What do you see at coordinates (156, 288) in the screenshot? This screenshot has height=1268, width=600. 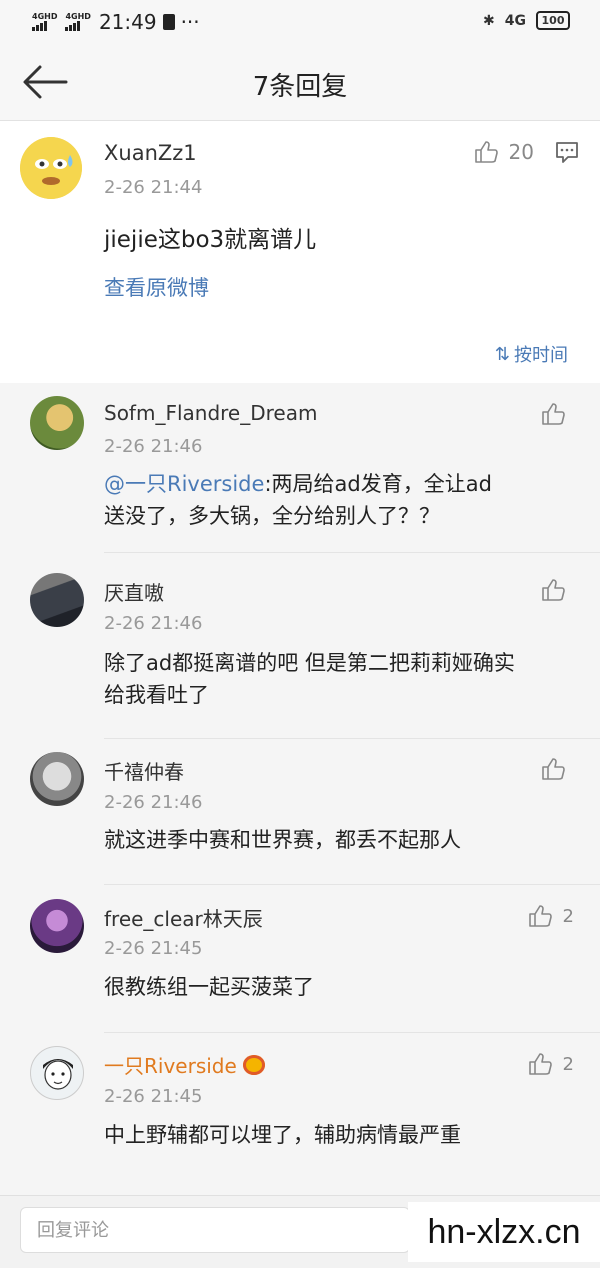 I see `view-original-link: 查看原微博` at bounding box center [156, 288].